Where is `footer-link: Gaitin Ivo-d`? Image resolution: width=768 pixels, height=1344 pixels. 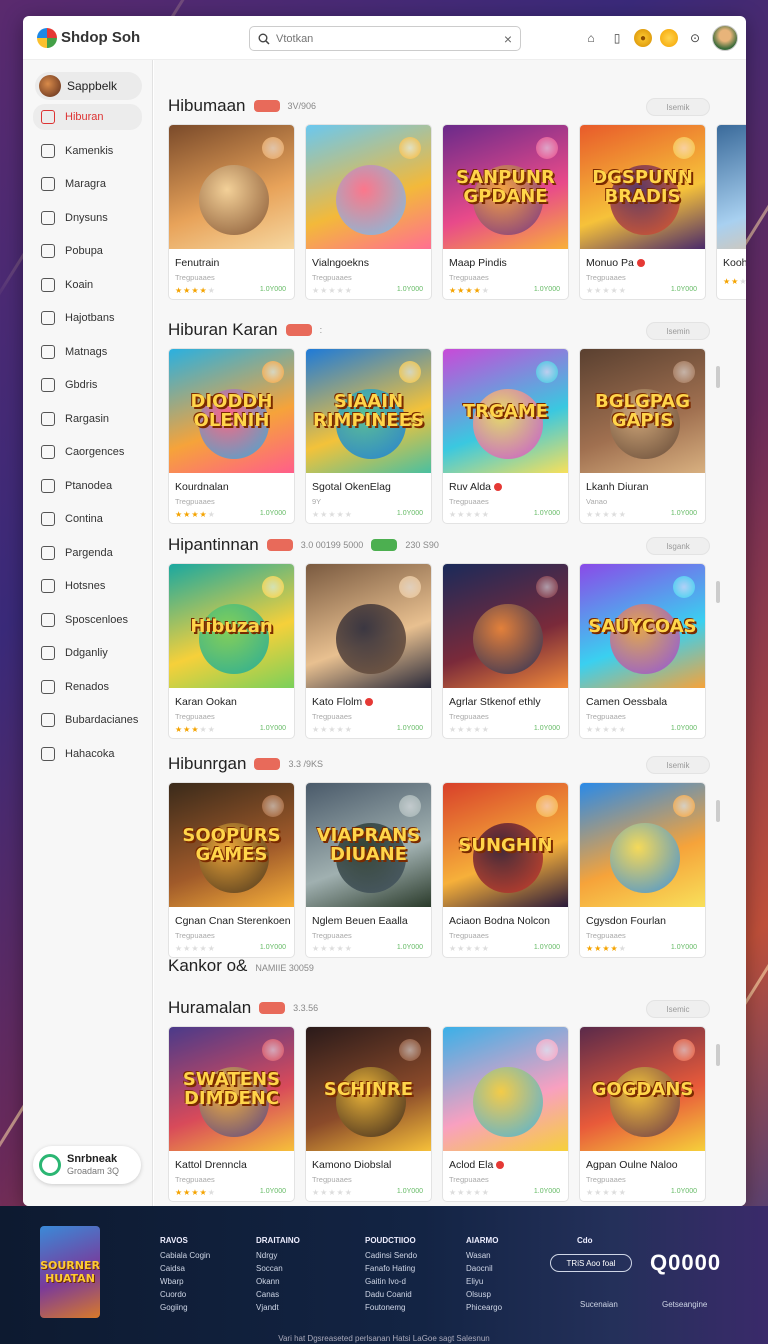 footer-link: Gaitin Ivo-d is located at coordinates (391, 1281).